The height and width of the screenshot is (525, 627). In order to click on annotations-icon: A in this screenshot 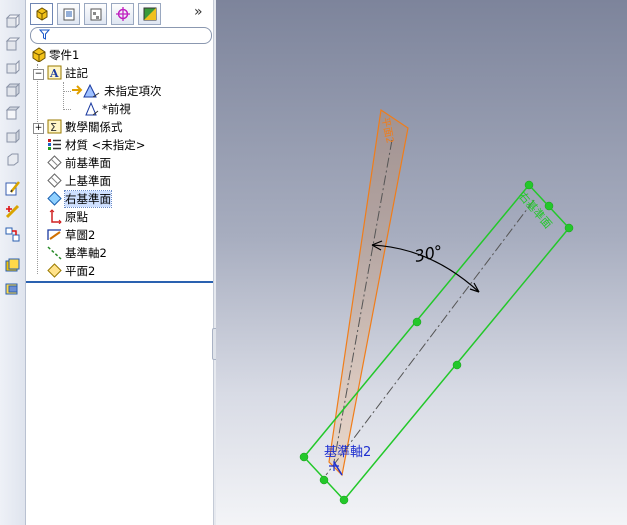, I will do `click(54, 73)`.